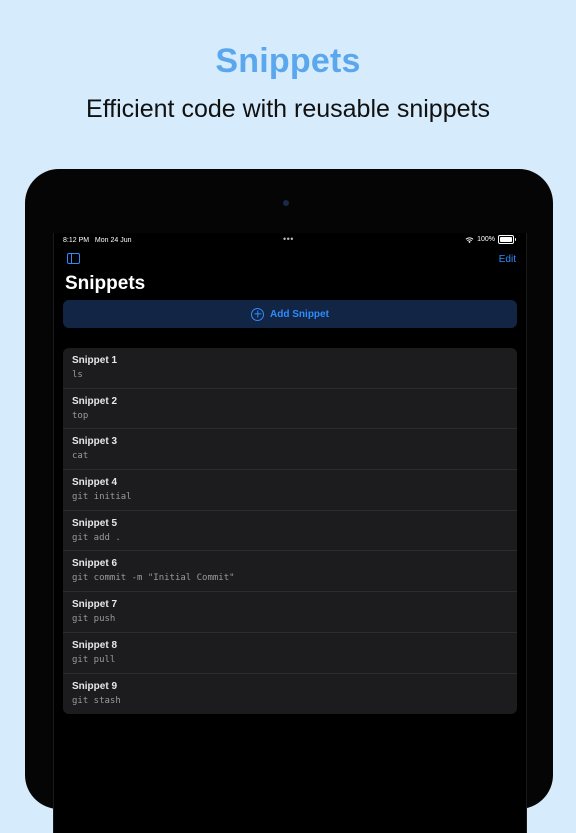  What do you see at coordinates (97, 240) in the screenshot?
I see `status-time: 8:12 PM Mon 24 Jun` at bounding box center [97, 240].